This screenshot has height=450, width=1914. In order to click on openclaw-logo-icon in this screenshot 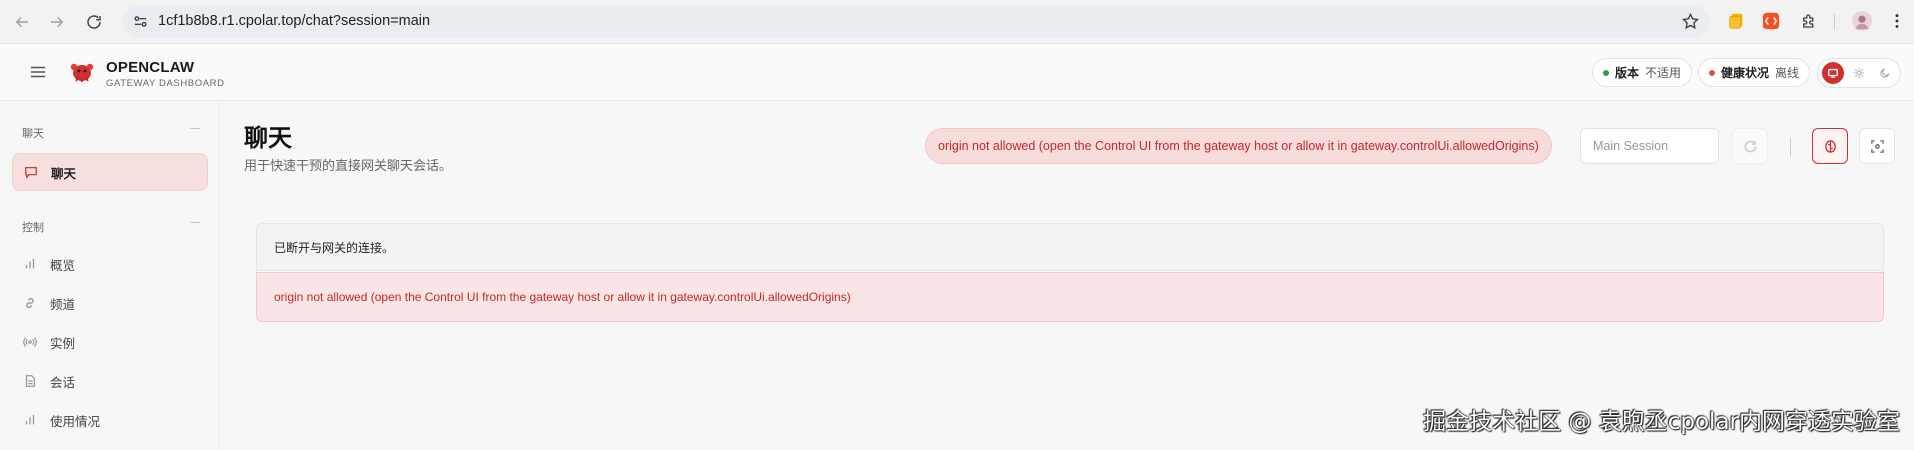, I will do `click(82, 72)`.